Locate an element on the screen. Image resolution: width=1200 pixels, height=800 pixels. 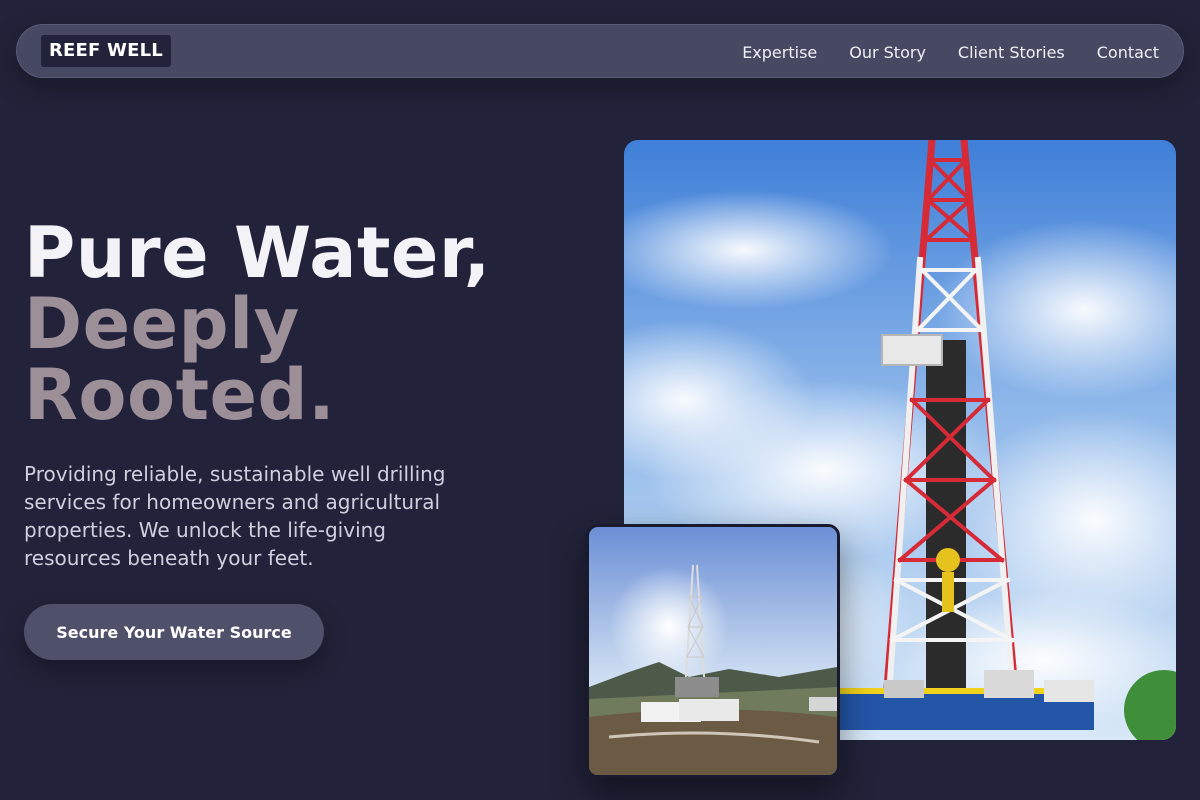
headline-line-2: Deeply is located at coordinates (162, 324).